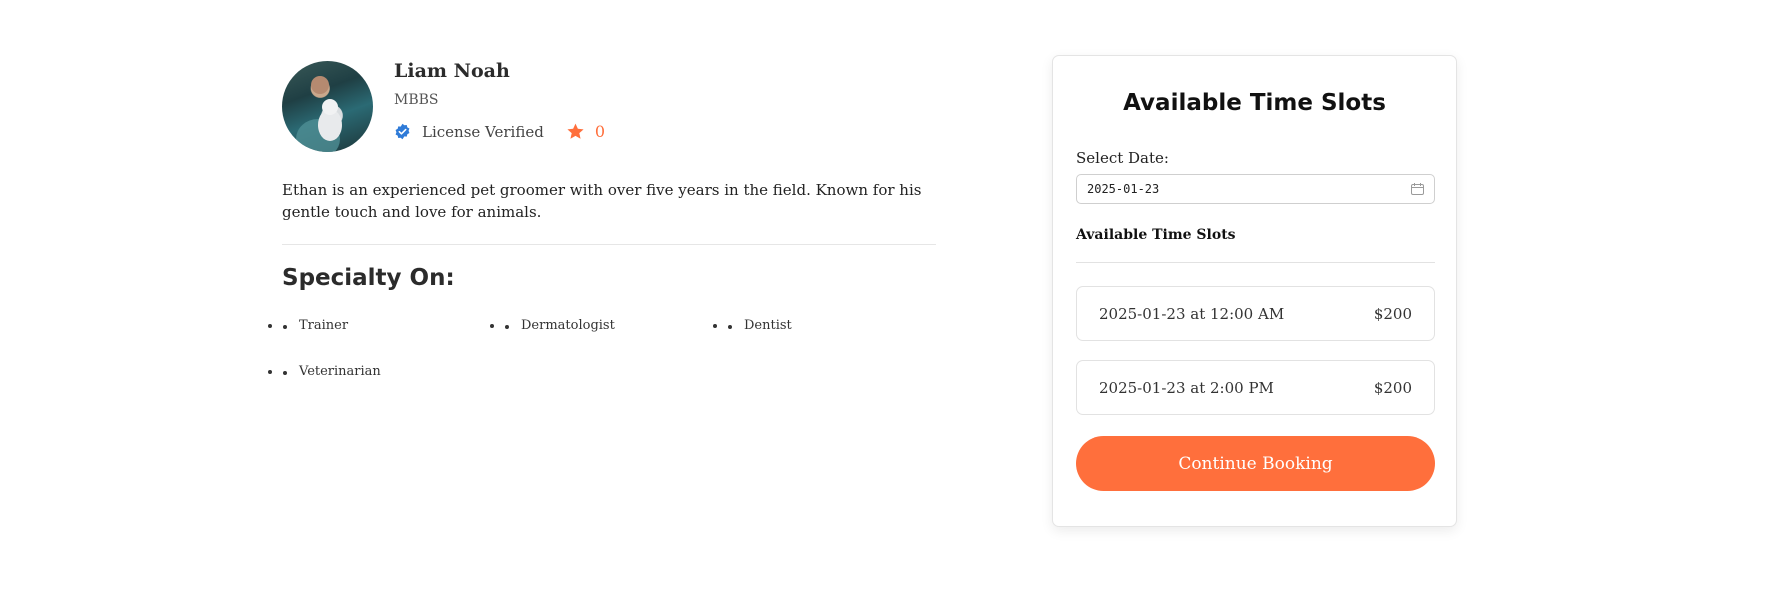  Describe the element at coordinates (1417, 189) in the screenshot. I see `calendar-icon` at that location.